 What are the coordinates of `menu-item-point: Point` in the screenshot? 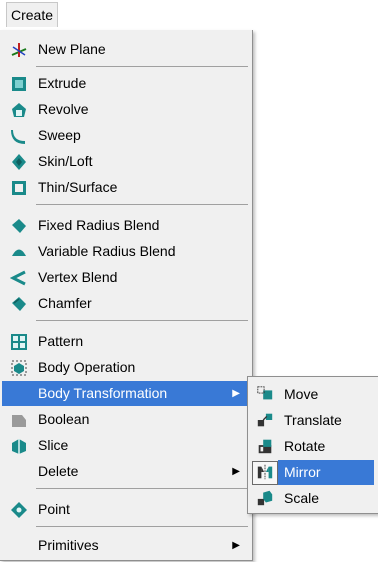 It's located at (125, 509).